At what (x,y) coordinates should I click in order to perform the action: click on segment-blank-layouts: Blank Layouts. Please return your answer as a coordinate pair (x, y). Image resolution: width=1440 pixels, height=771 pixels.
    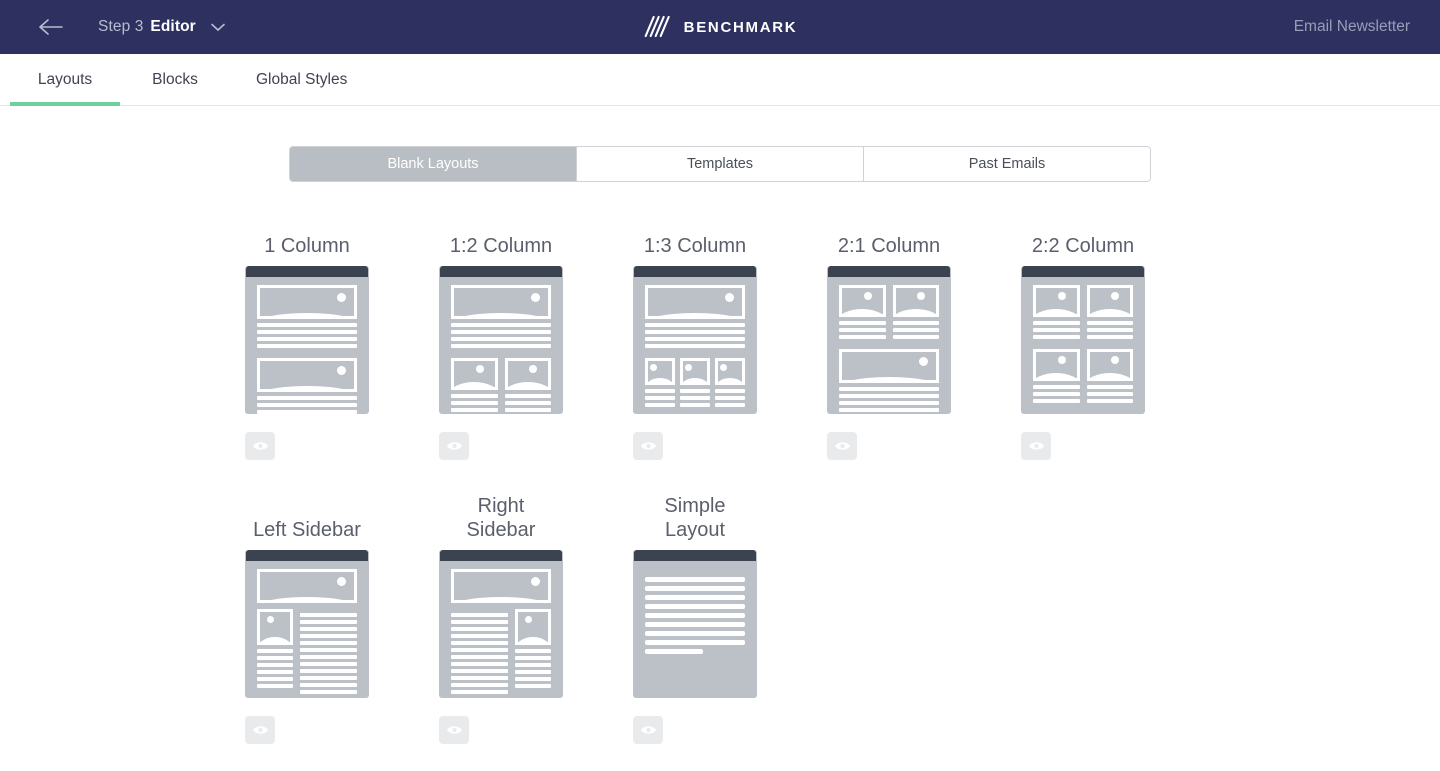
    Looking at the image, I should click on (433, 164).